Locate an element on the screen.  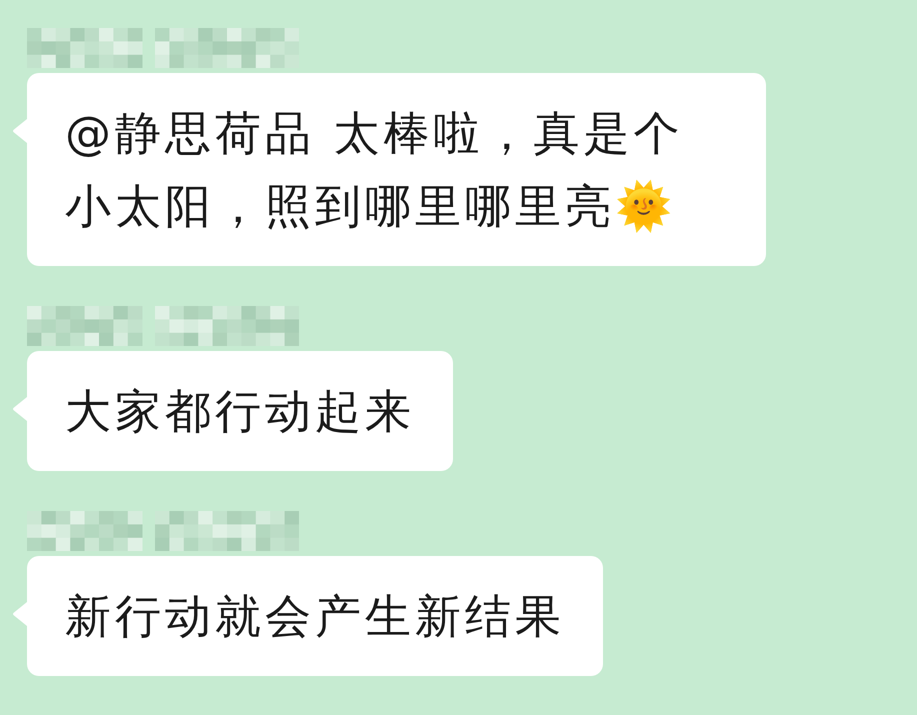
message-text: 新行动就会产生新结果 is located at coordinates (315, 616).